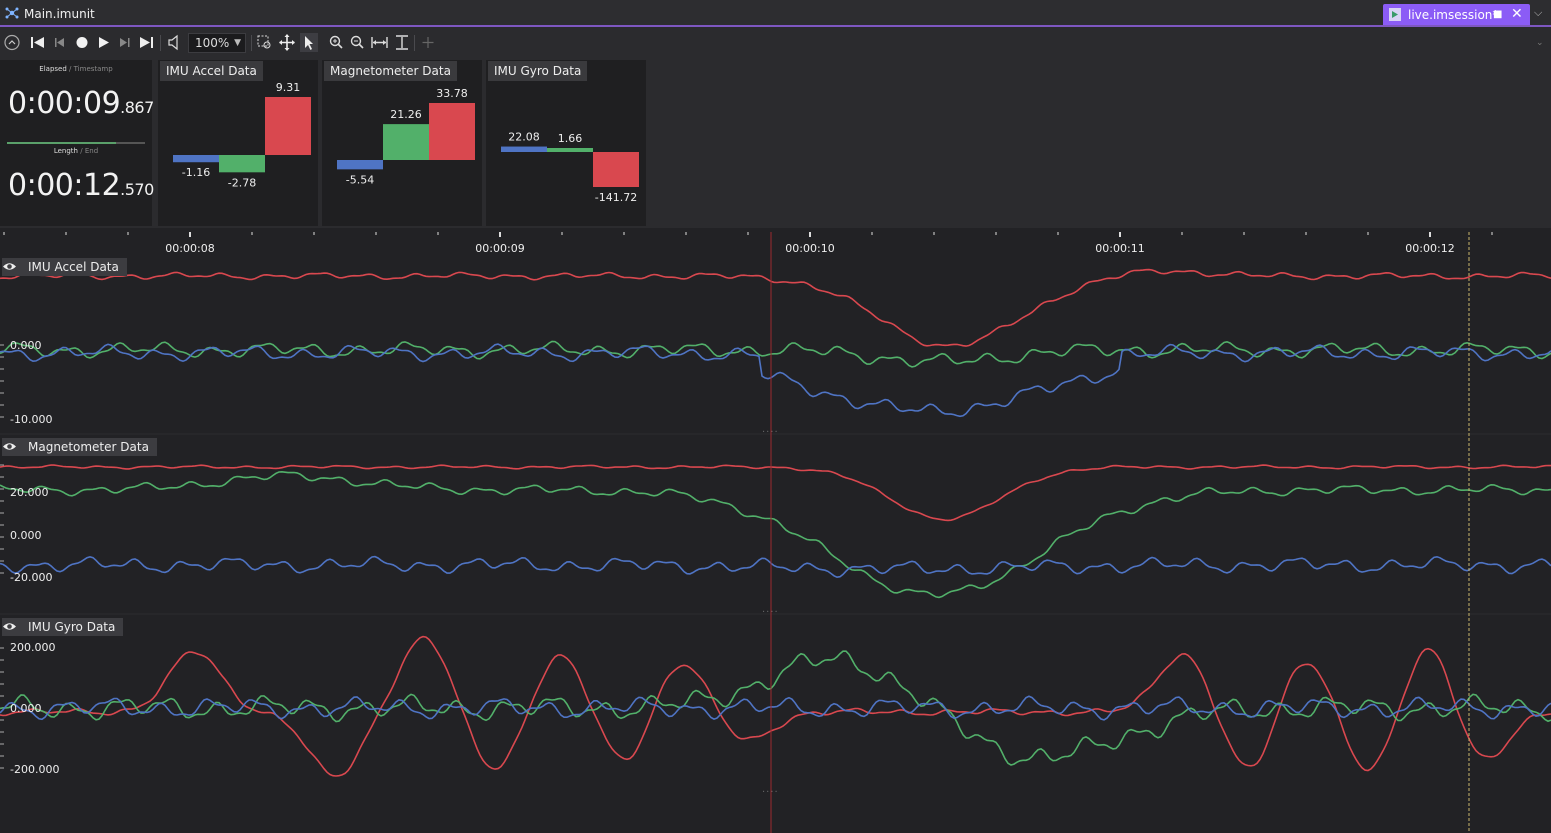 This screenshot has width=1551, height=833. Describe the element at coordinates (287, 42) in the screenshot. I see `pan-icon` at that location.